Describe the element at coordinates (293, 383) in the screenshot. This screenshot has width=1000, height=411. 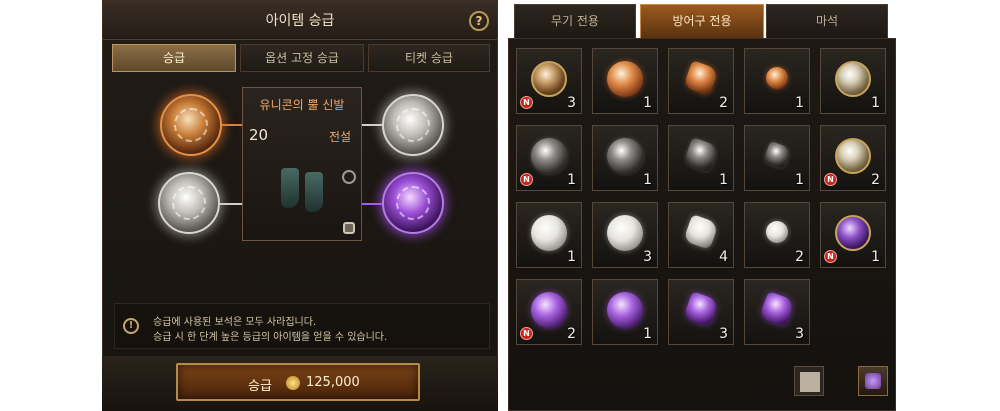
I see `coin-icon` at that location.